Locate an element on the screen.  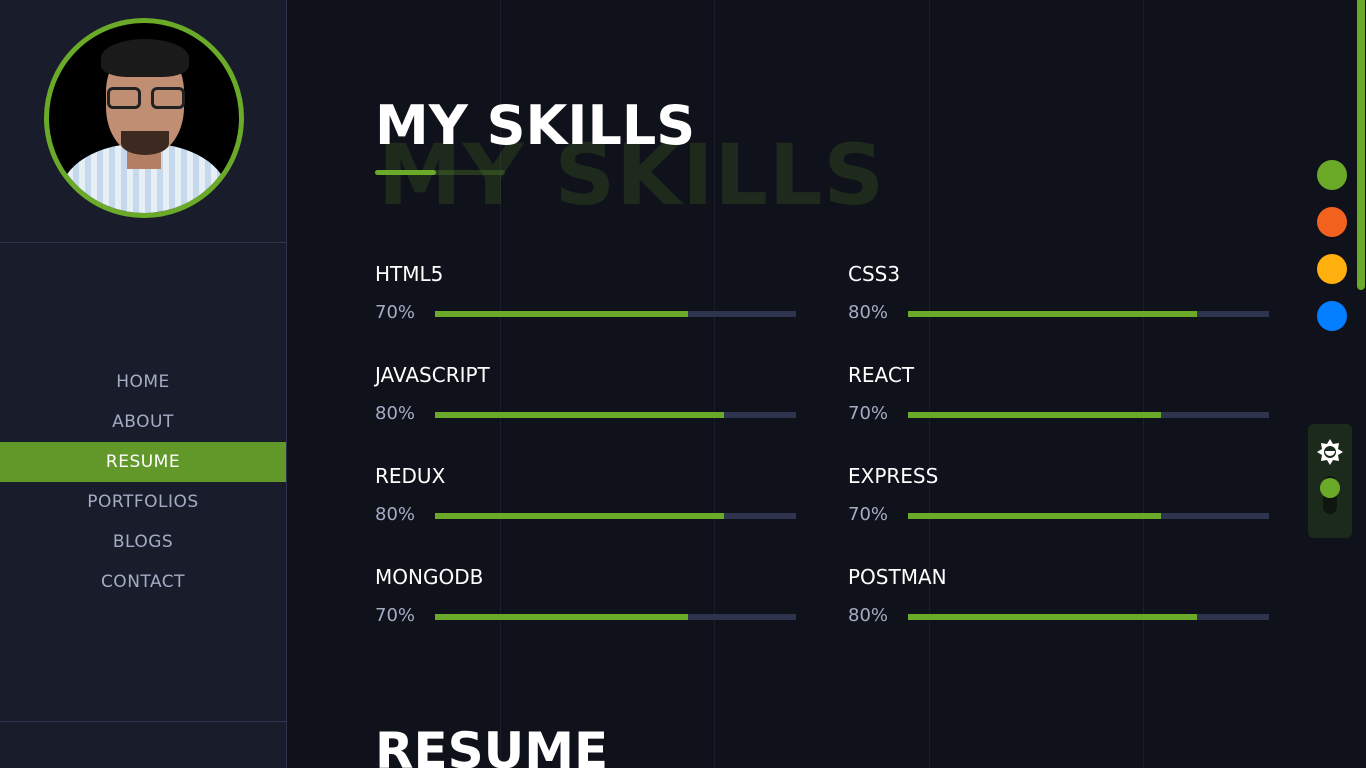
nav-item-home: HOME is located at coordinates (143, 382).